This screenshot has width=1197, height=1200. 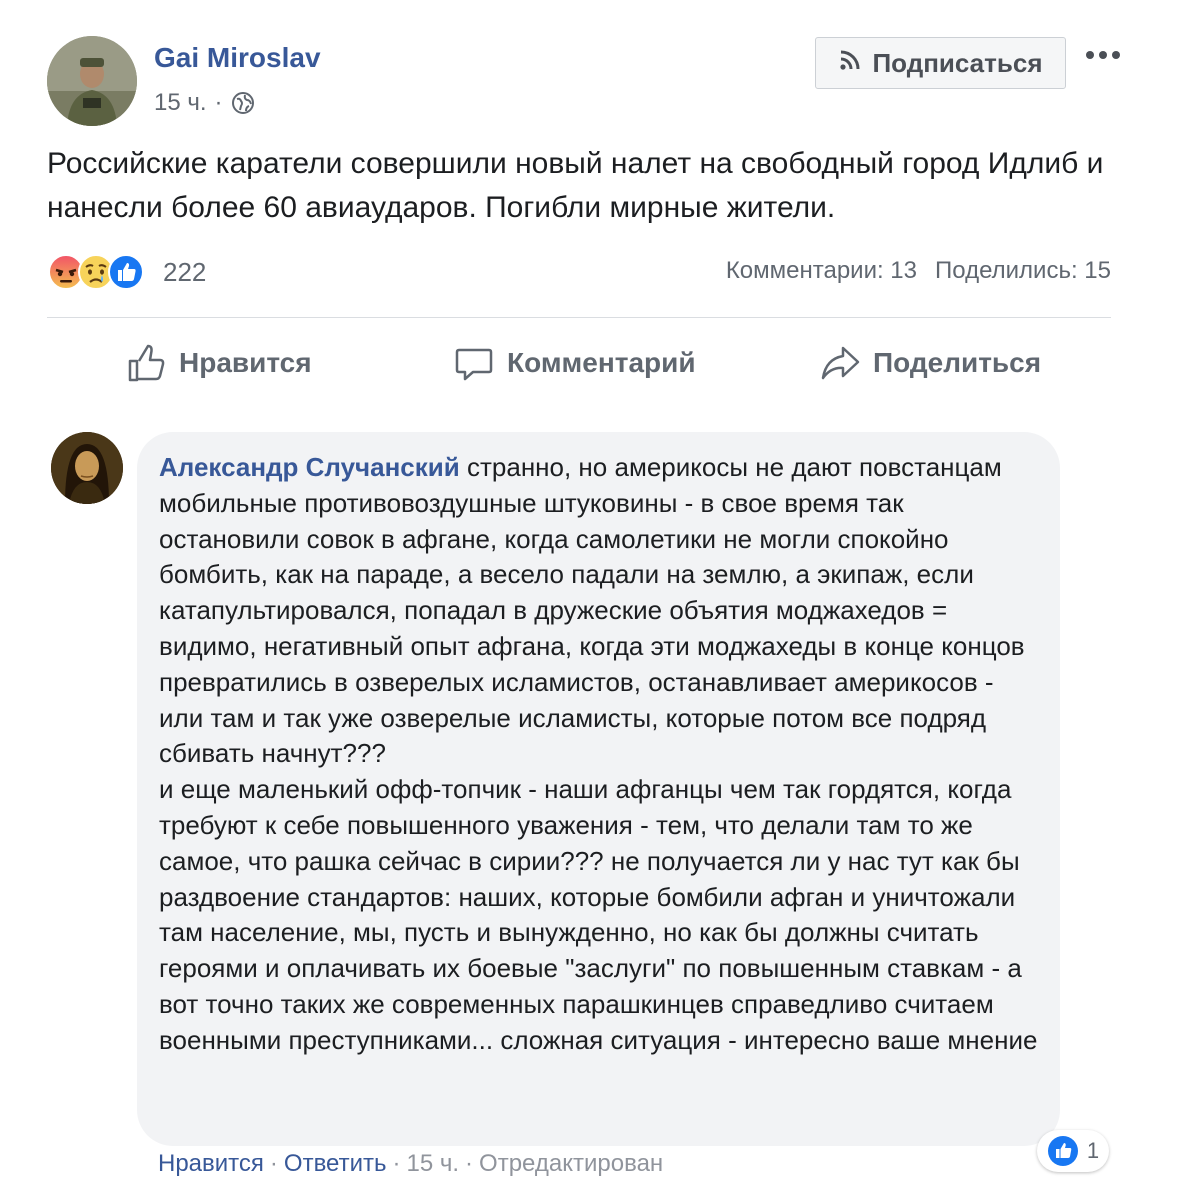 I want to click on follow-button: Подписаться, so click(x=940, y=63).